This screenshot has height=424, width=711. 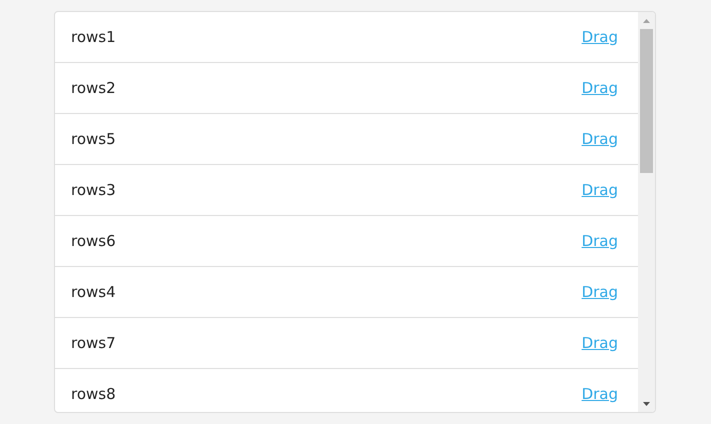 What do you see at coordinates (93, 139) in the screenshot?
I see `row-label: rows5` at bounding box center [93, 139].